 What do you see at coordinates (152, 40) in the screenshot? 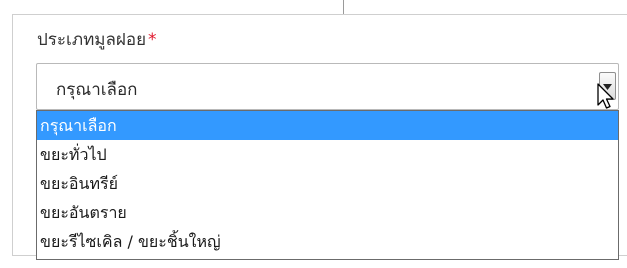
I see `required-asterisk: *` at bounding box center [152, 40].